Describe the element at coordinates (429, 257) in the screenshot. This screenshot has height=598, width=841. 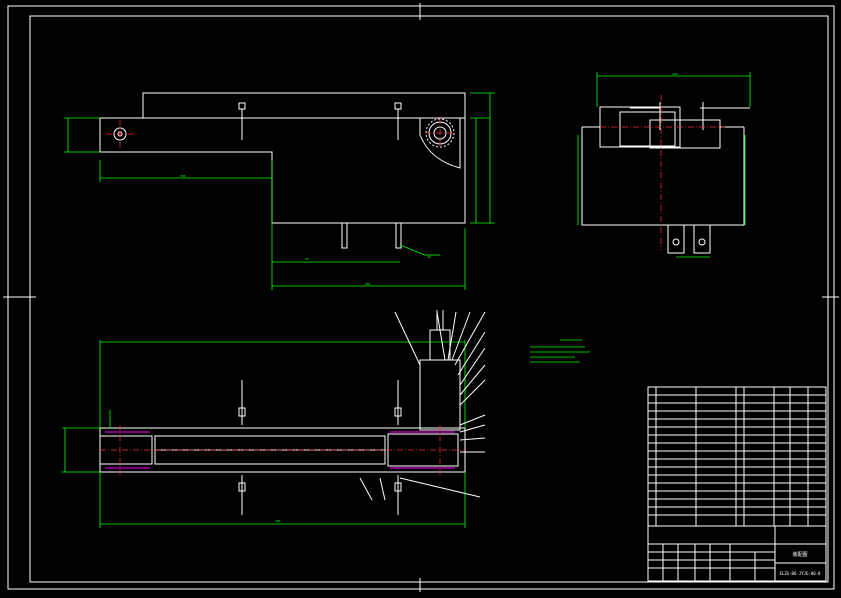
I see `svg-text: 18` at that location.